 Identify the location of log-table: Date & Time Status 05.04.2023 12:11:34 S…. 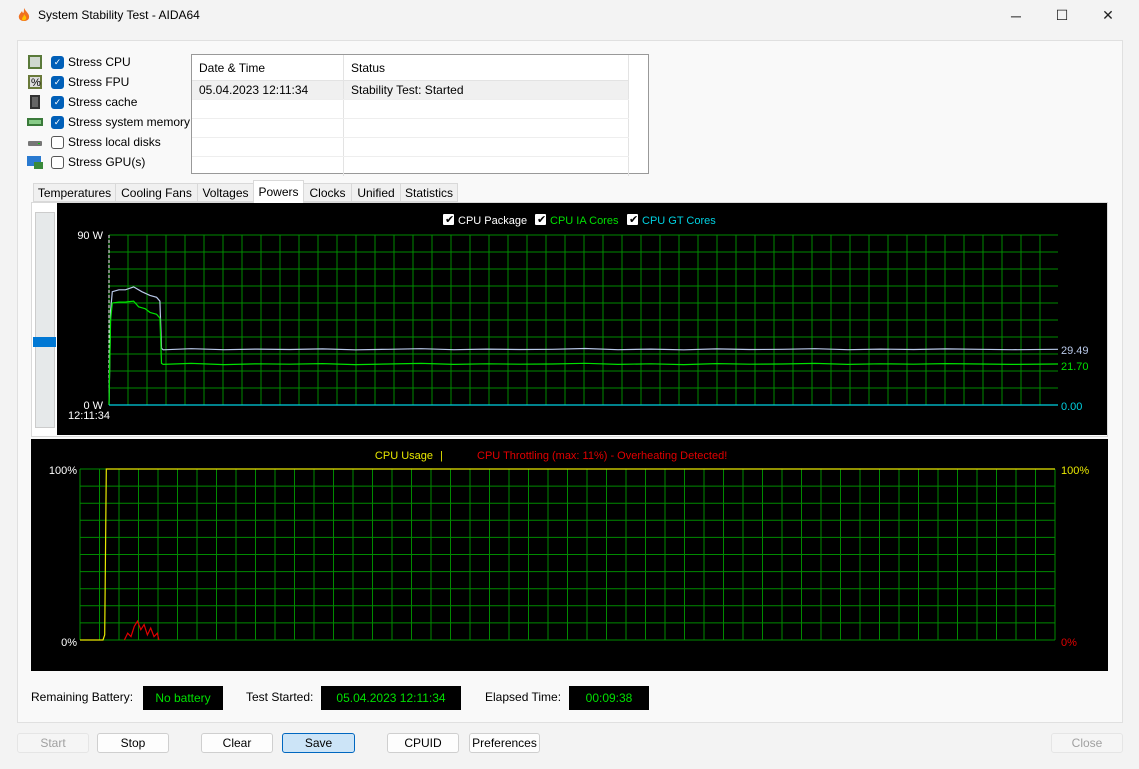
(420, 115).